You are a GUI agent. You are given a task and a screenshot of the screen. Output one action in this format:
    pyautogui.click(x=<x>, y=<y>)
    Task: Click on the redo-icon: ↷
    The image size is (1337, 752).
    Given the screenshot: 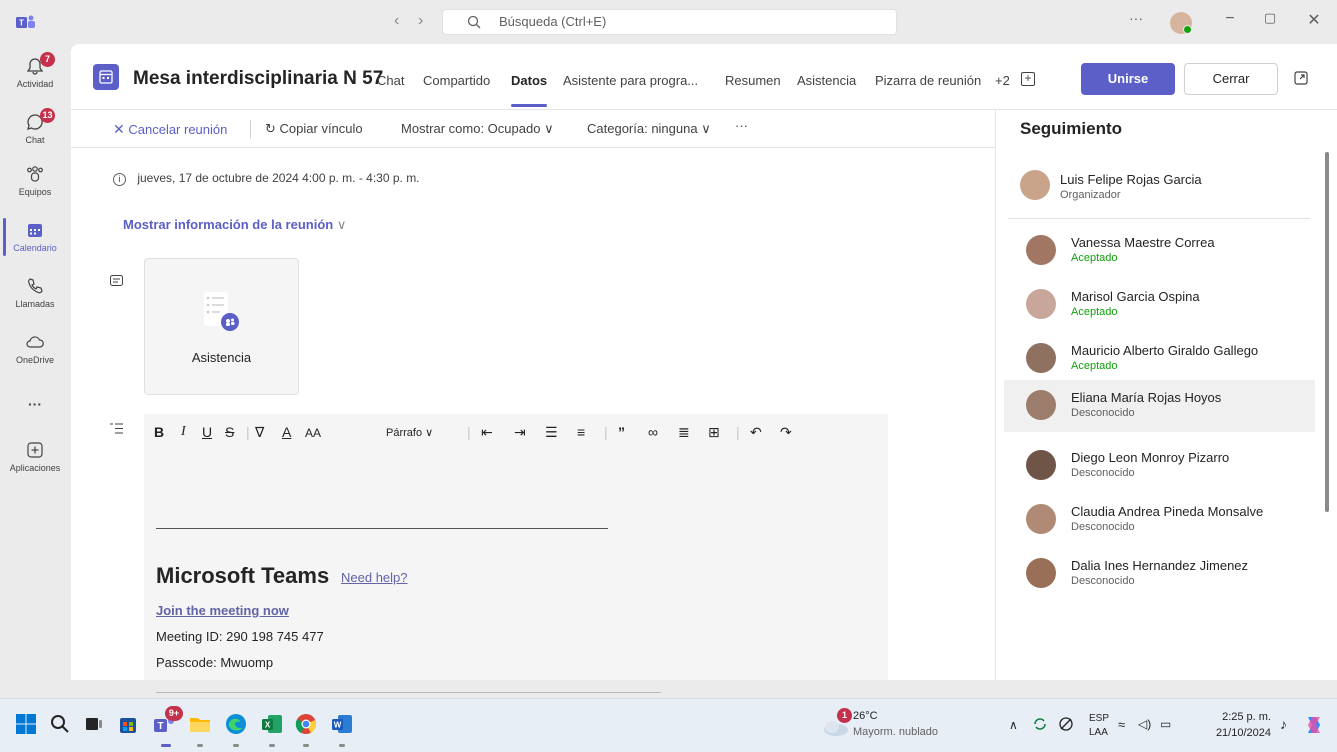 What is the action you would take?
    pyautogui.click(x=786, y=432)
    